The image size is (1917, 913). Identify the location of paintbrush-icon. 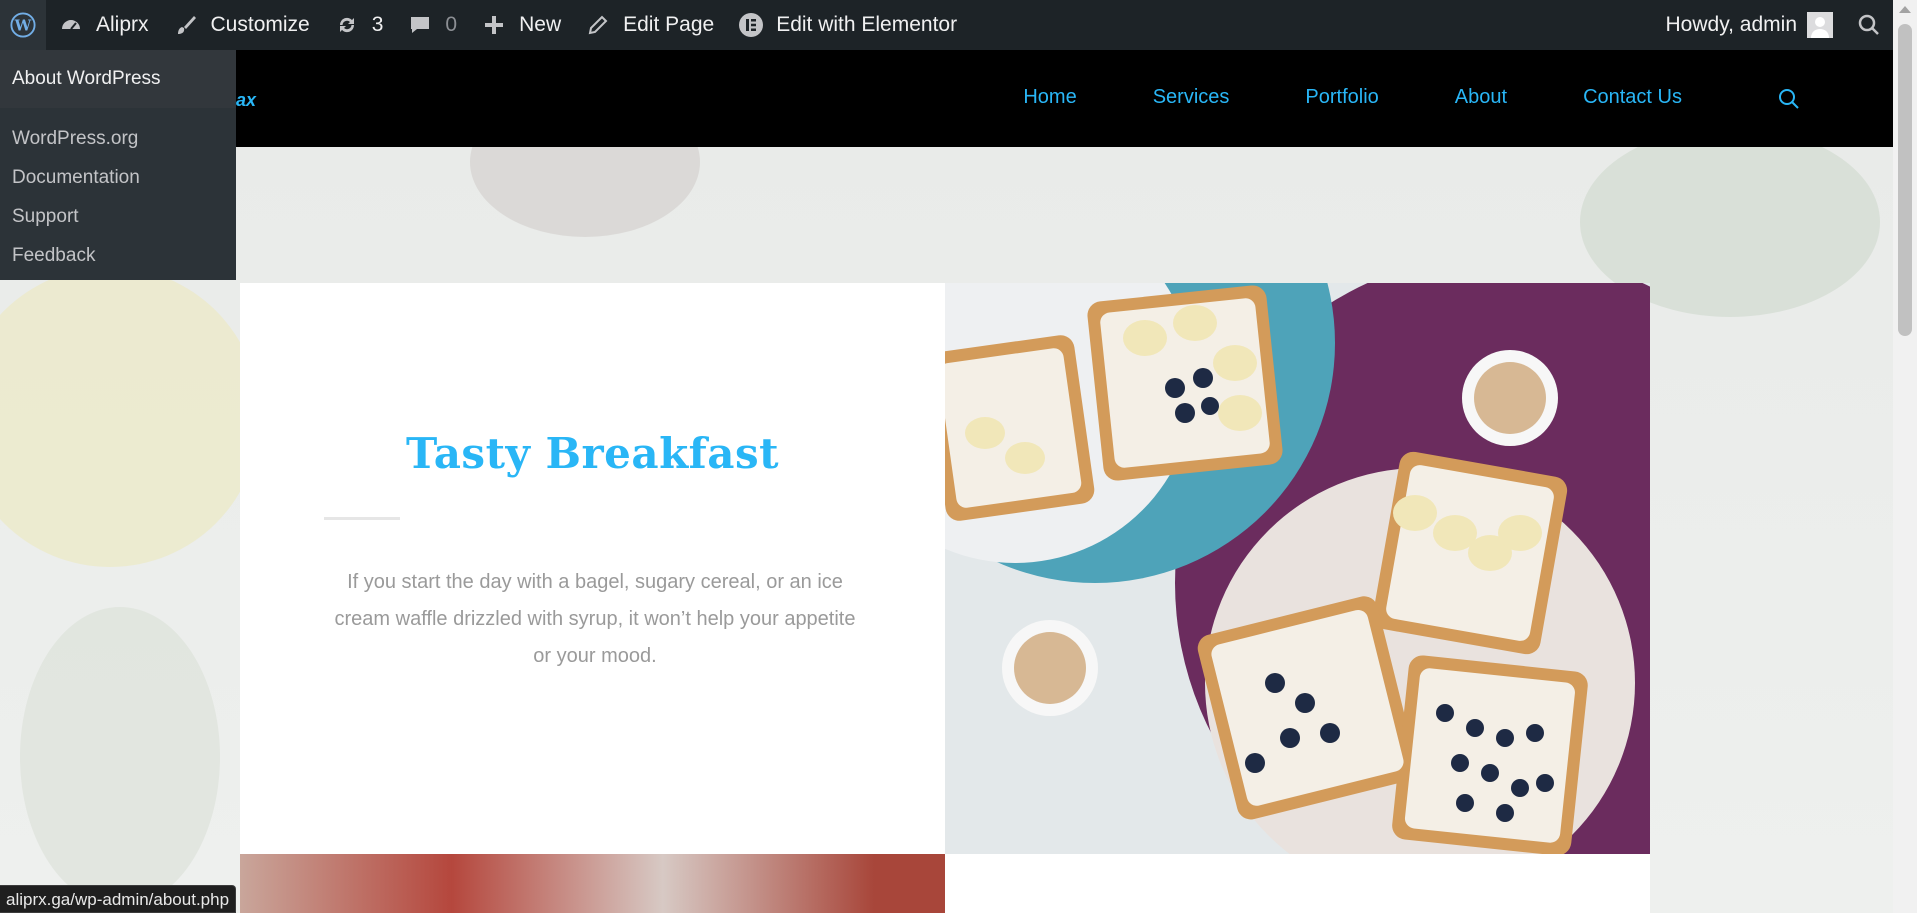
(186, 25).